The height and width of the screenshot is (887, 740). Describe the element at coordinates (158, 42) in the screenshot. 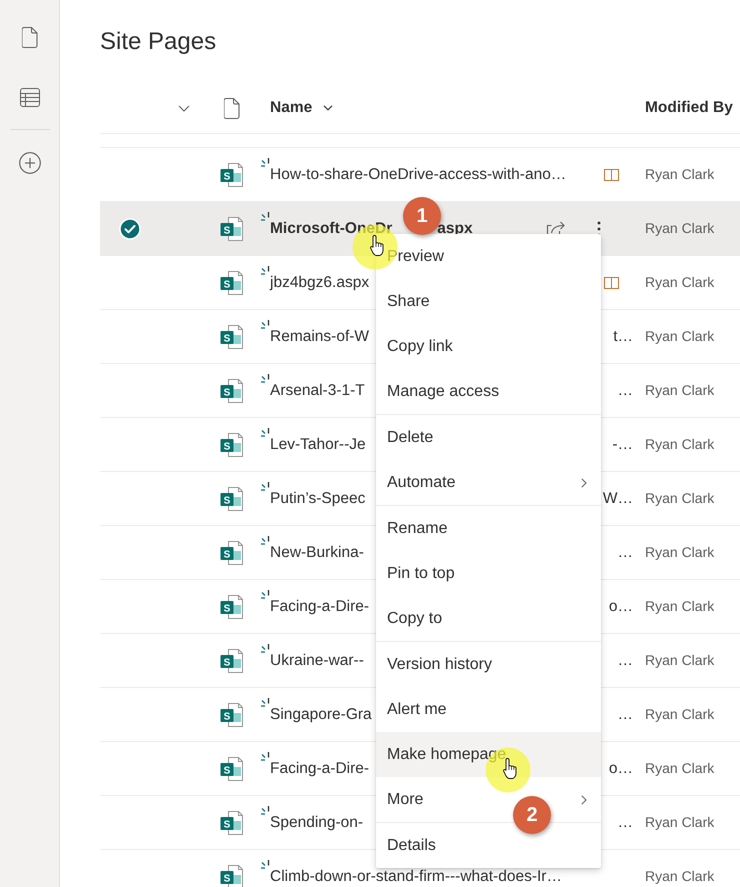

I see `page-title: Site Pages` at that location.